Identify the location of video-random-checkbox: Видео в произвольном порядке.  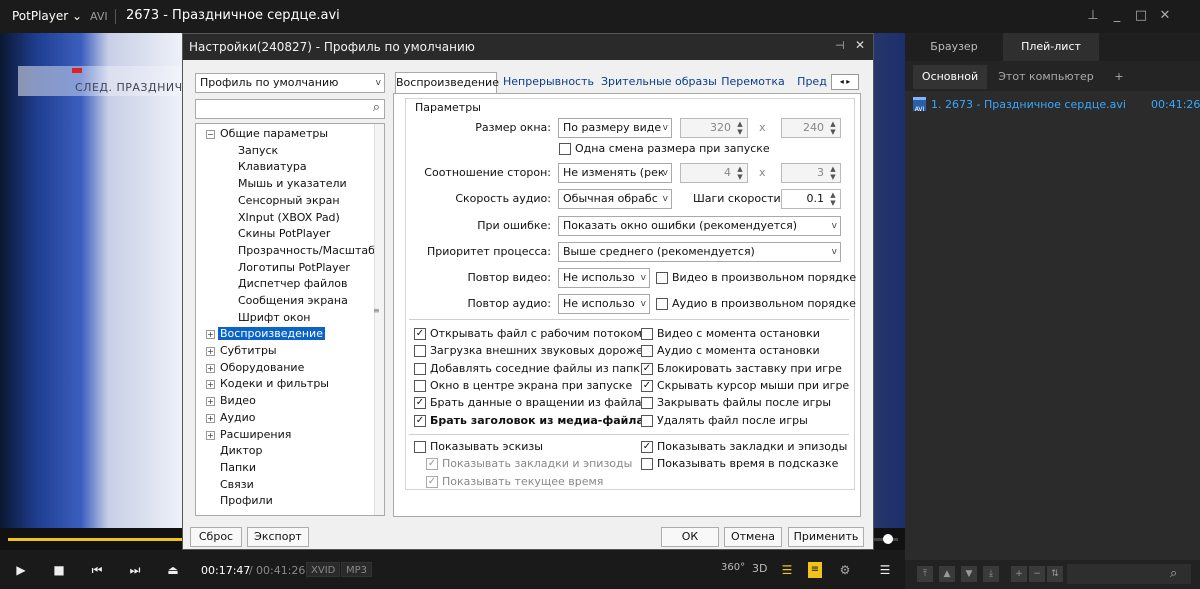
(756, 278).